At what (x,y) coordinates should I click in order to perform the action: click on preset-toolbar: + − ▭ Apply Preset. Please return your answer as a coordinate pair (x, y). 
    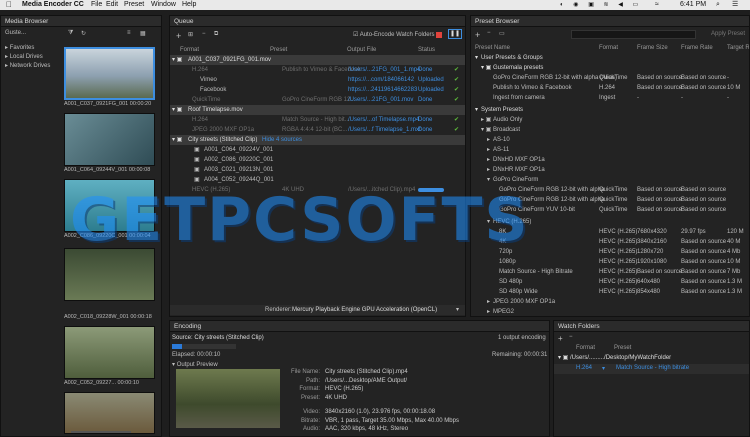
    Looking at the image, I should click on (610, 35).